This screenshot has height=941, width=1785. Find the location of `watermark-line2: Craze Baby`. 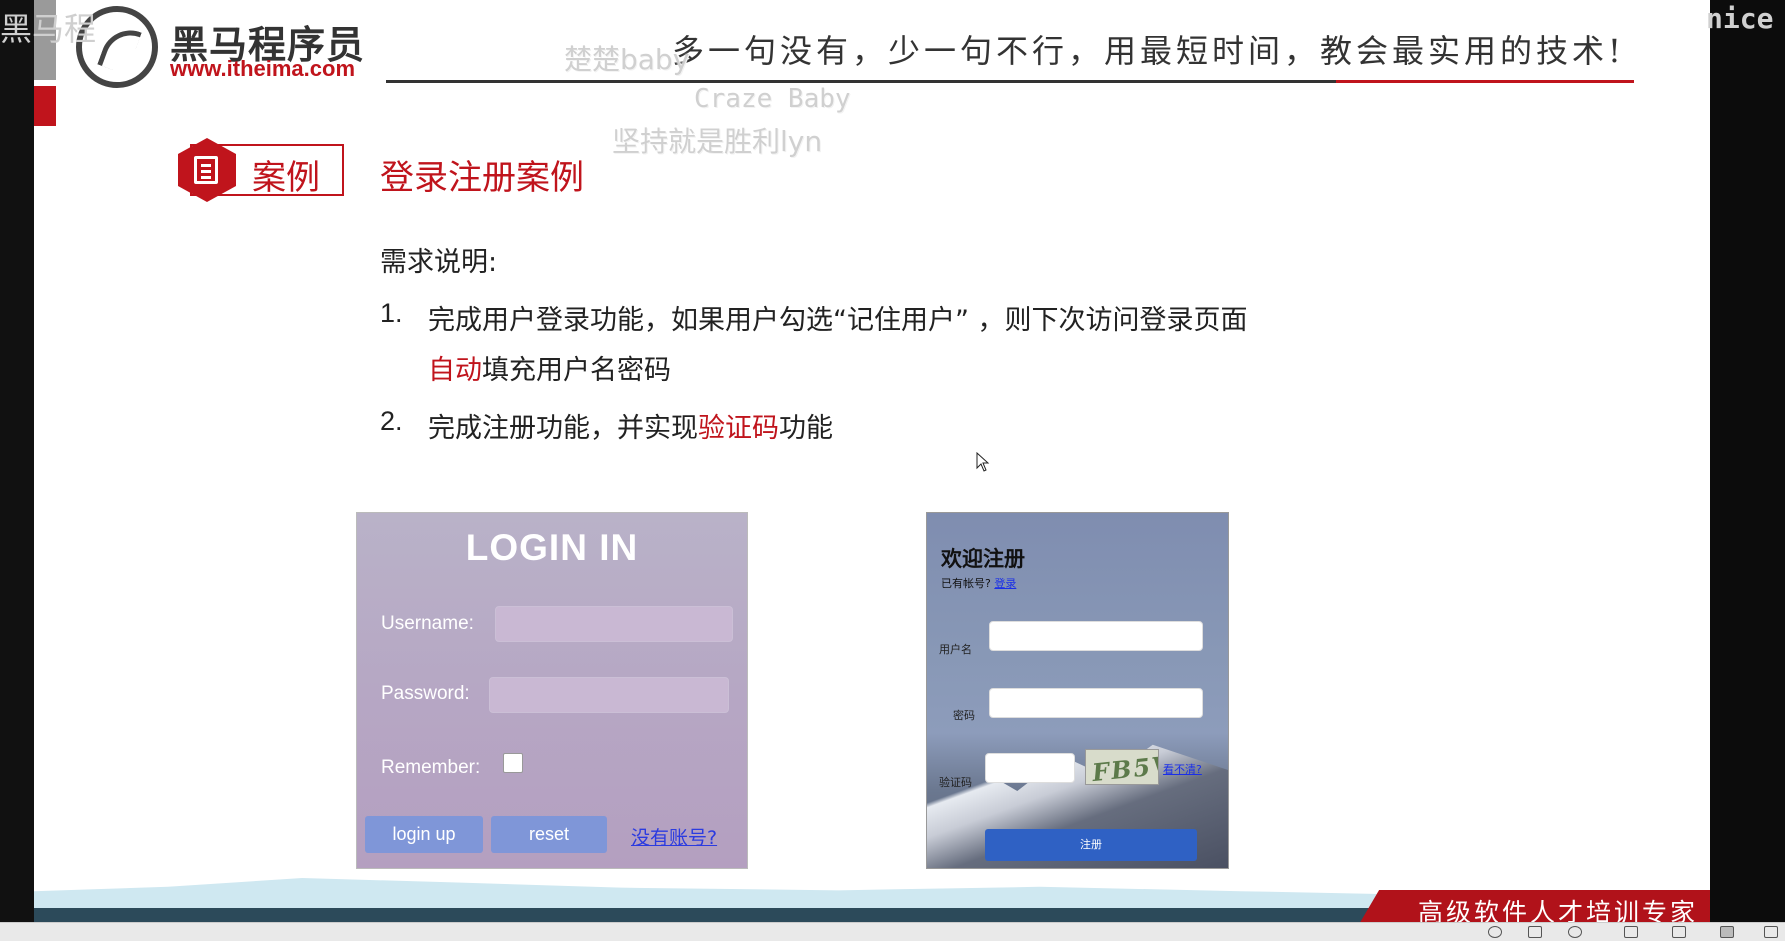

watermark-line2: Craze Baby is located at coordinates (772, 99).